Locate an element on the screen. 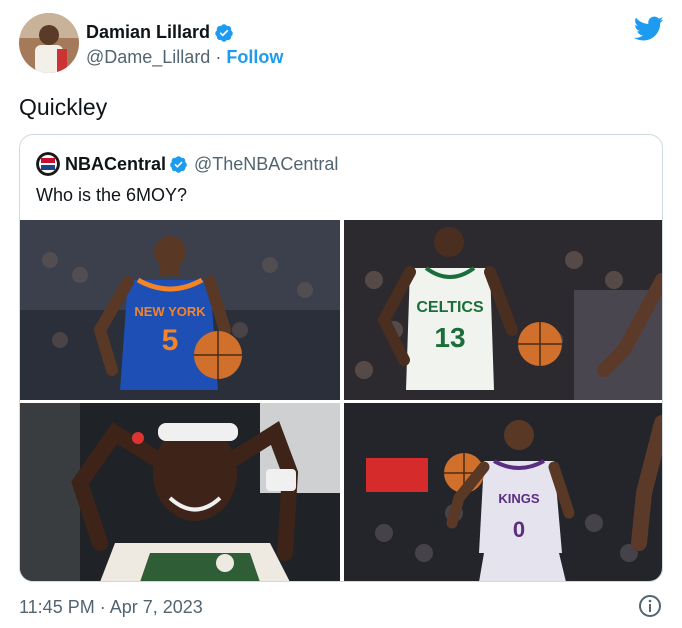 The width and height of the screenshot is (682, 628). media-image-4: KINGS 0 is located at coordinates (503, 492).